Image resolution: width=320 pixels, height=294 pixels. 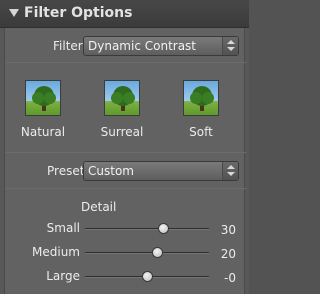 What do you see at coordinates (66, 171) in the screenshot?
I see `preset-label: Preset` at bounding box center [66, 171].